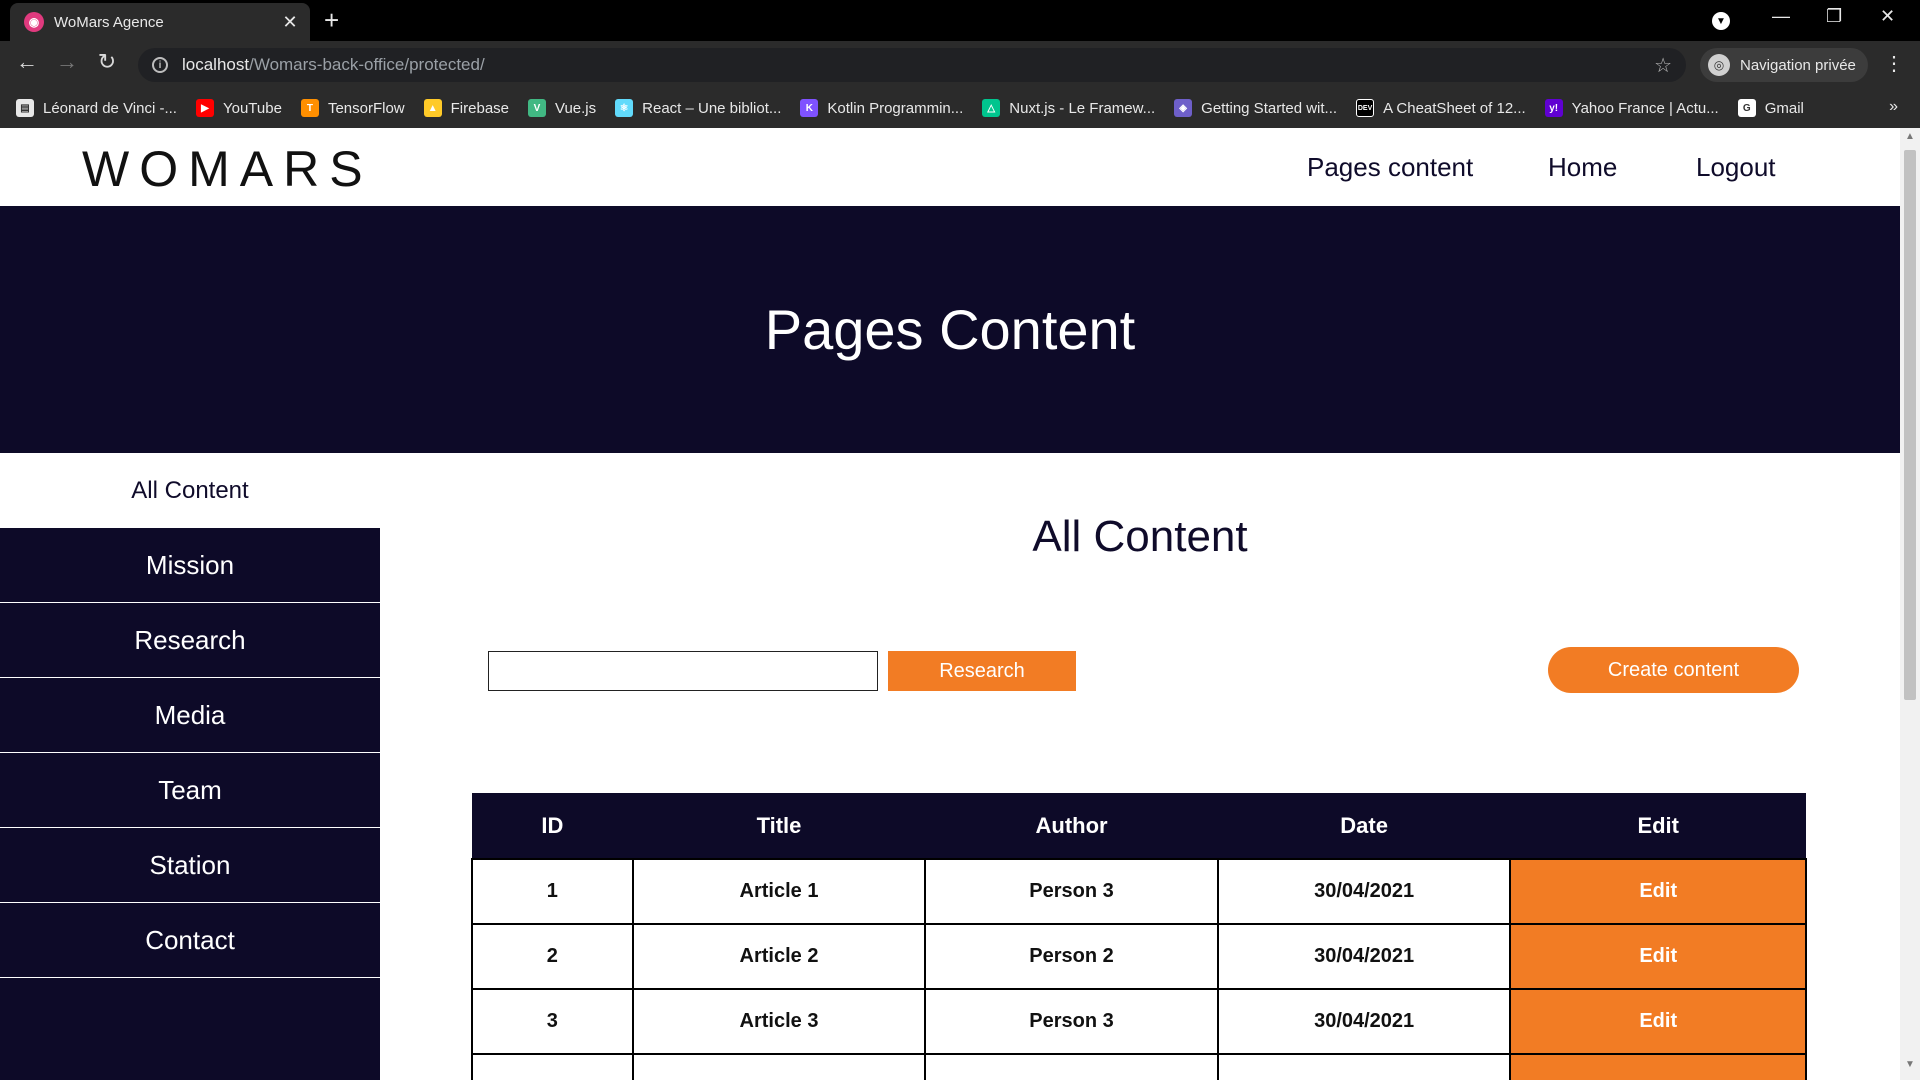  I want to click on reload-icon: ↻, so click(107, 62).